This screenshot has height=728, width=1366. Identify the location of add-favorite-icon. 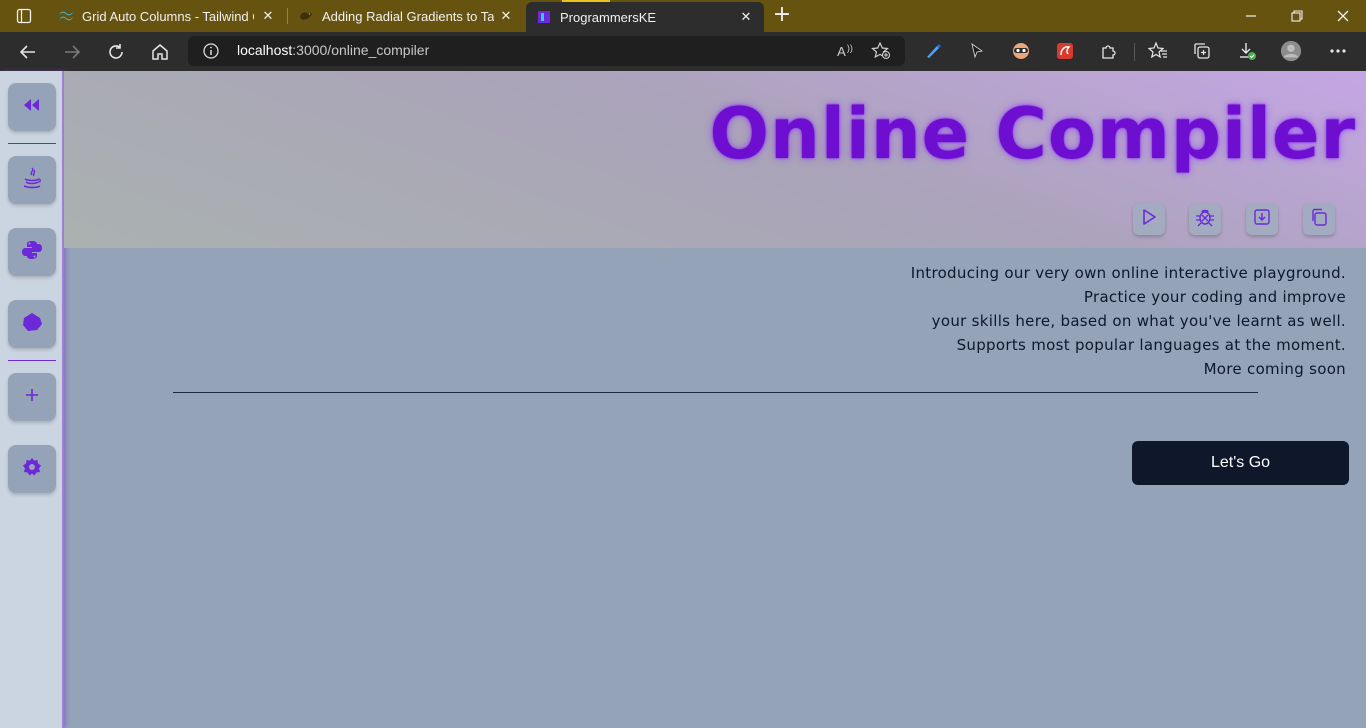
(881, 51).